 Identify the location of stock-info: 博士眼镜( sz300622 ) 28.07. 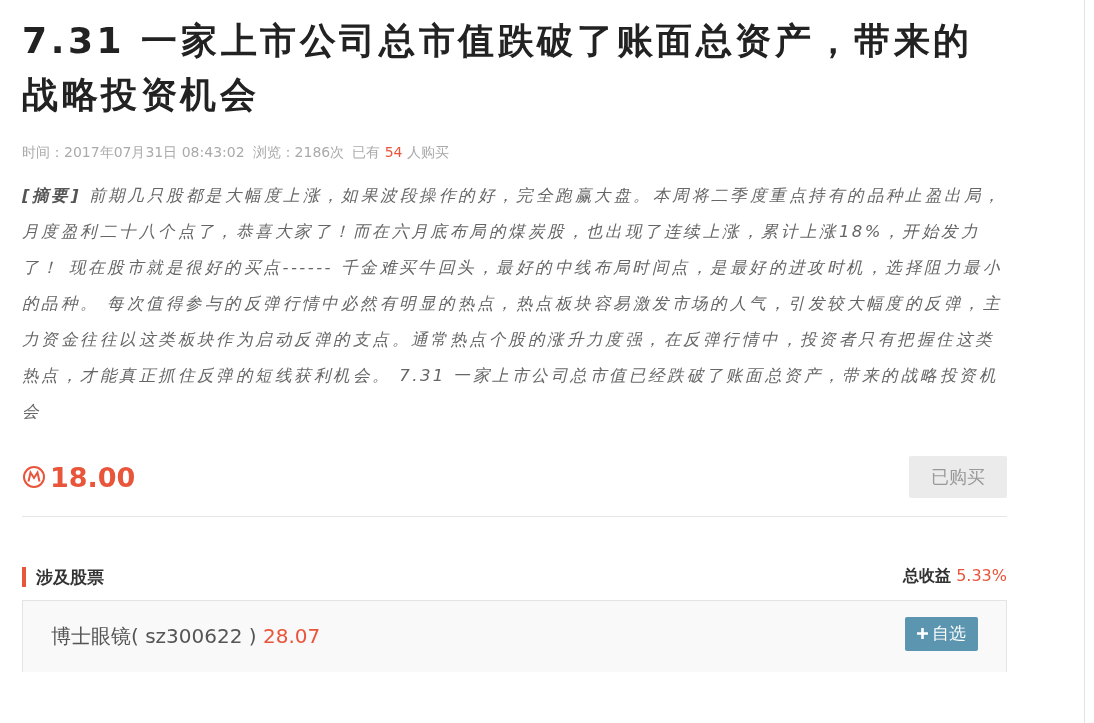
(186, 636).